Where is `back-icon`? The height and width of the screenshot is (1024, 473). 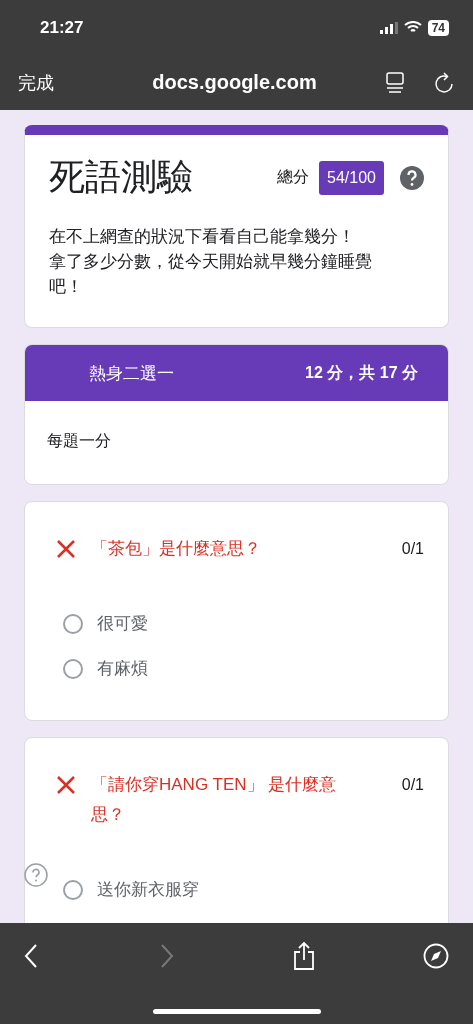
back-icon is located at coordinates (31, 956).